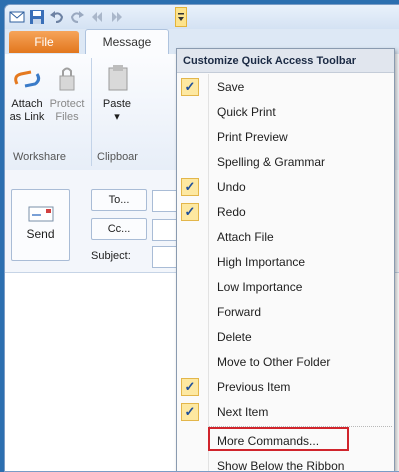 Image resolution: width=399 pixels, height=472 pixels. Describe the element at coordinates (57, 17) in the screenshot. I see `undo-icon` at that location.